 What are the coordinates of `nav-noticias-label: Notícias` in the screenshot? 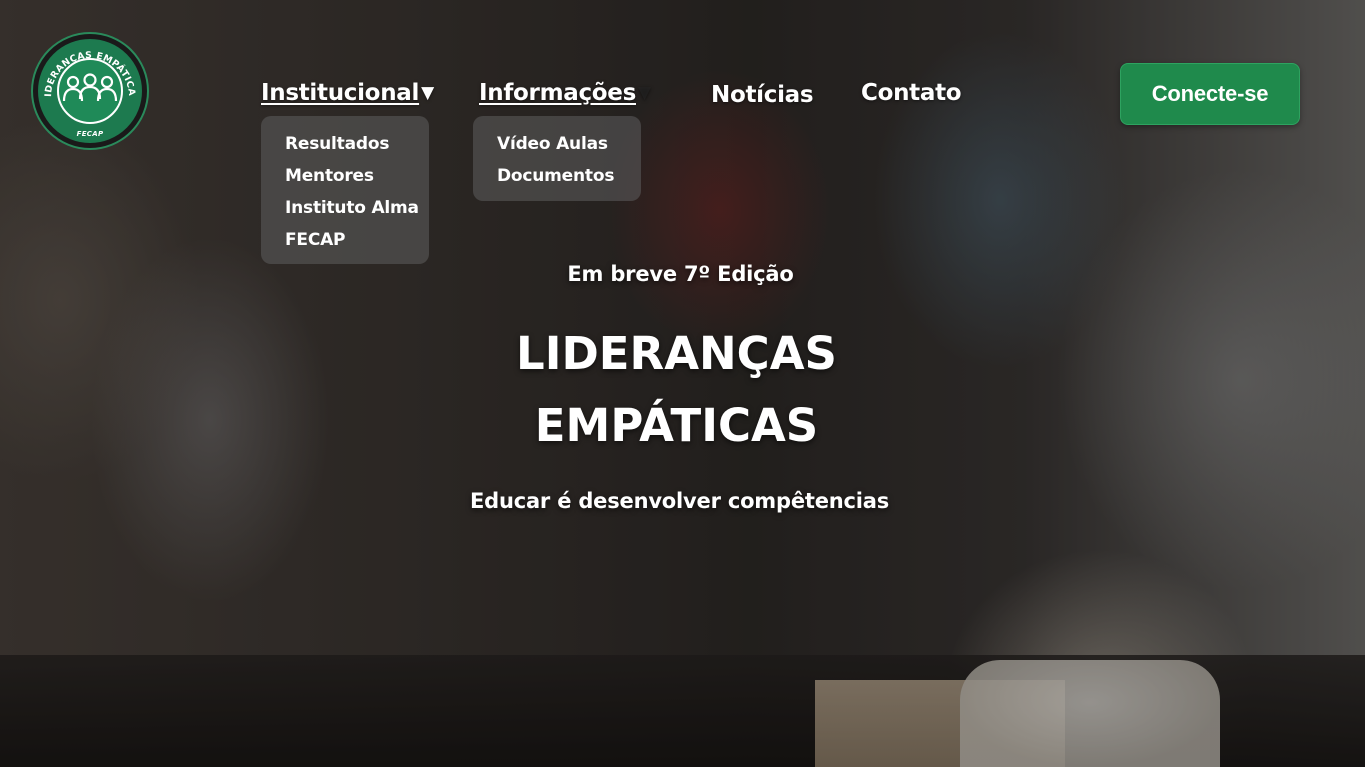 It's located at (762, 95).